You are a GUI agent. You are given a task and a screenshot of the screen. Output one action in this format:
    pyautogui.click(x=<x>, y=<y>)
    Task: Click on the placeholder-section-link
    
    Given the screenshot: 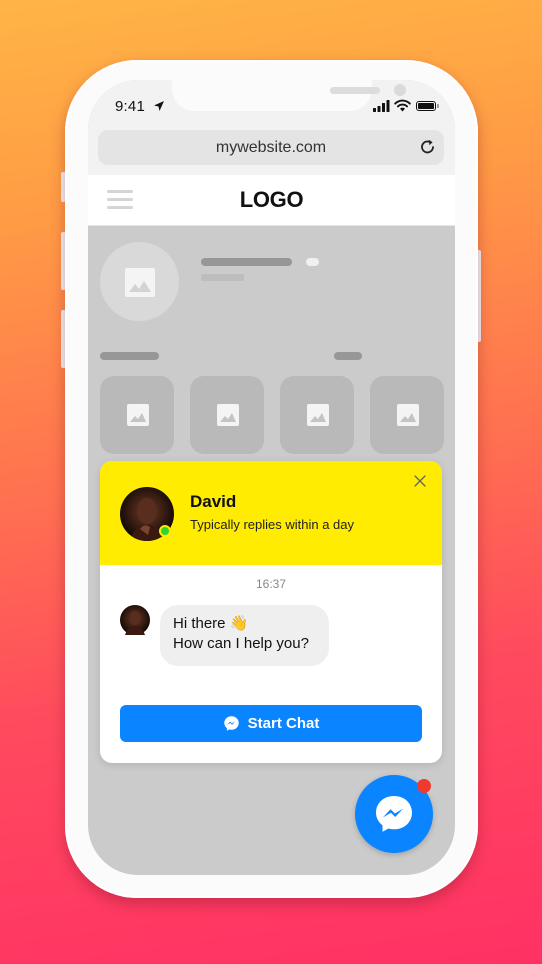 What is the action you would take?
    pyautogui.click(x=348, y=356)
    